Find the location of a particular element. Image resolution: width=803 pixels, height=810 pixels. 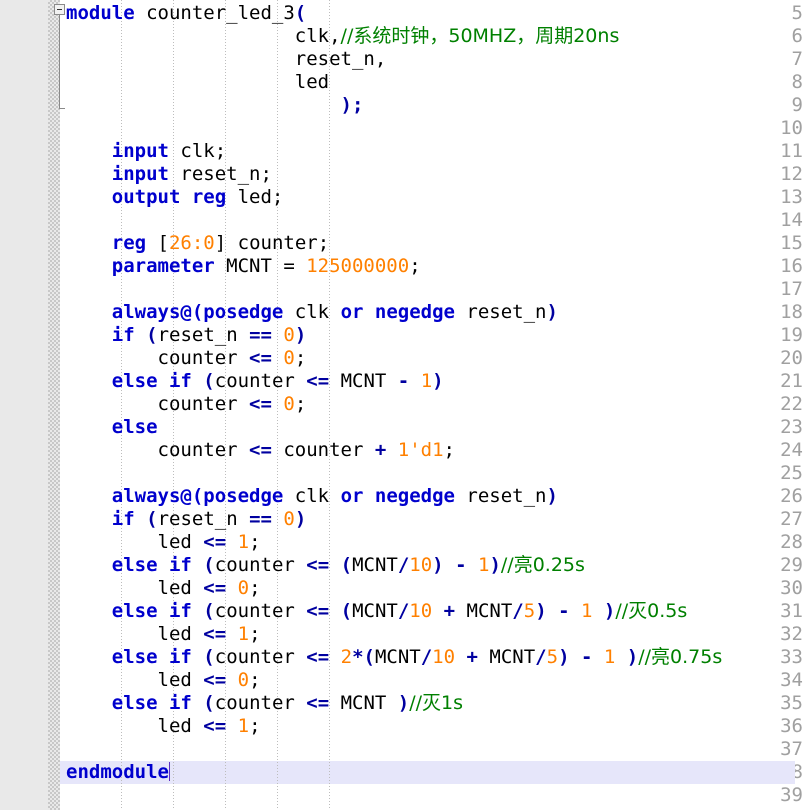

code-token: clk; is located at coordinates (197, 151).